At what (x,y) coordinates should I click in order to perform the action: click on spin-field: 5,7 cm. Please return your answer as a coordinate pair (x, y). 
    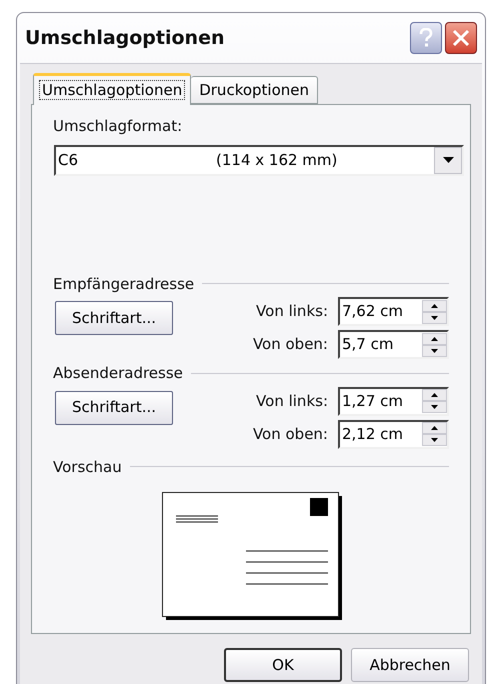
    Looking at the image, I should click on (393, 344).